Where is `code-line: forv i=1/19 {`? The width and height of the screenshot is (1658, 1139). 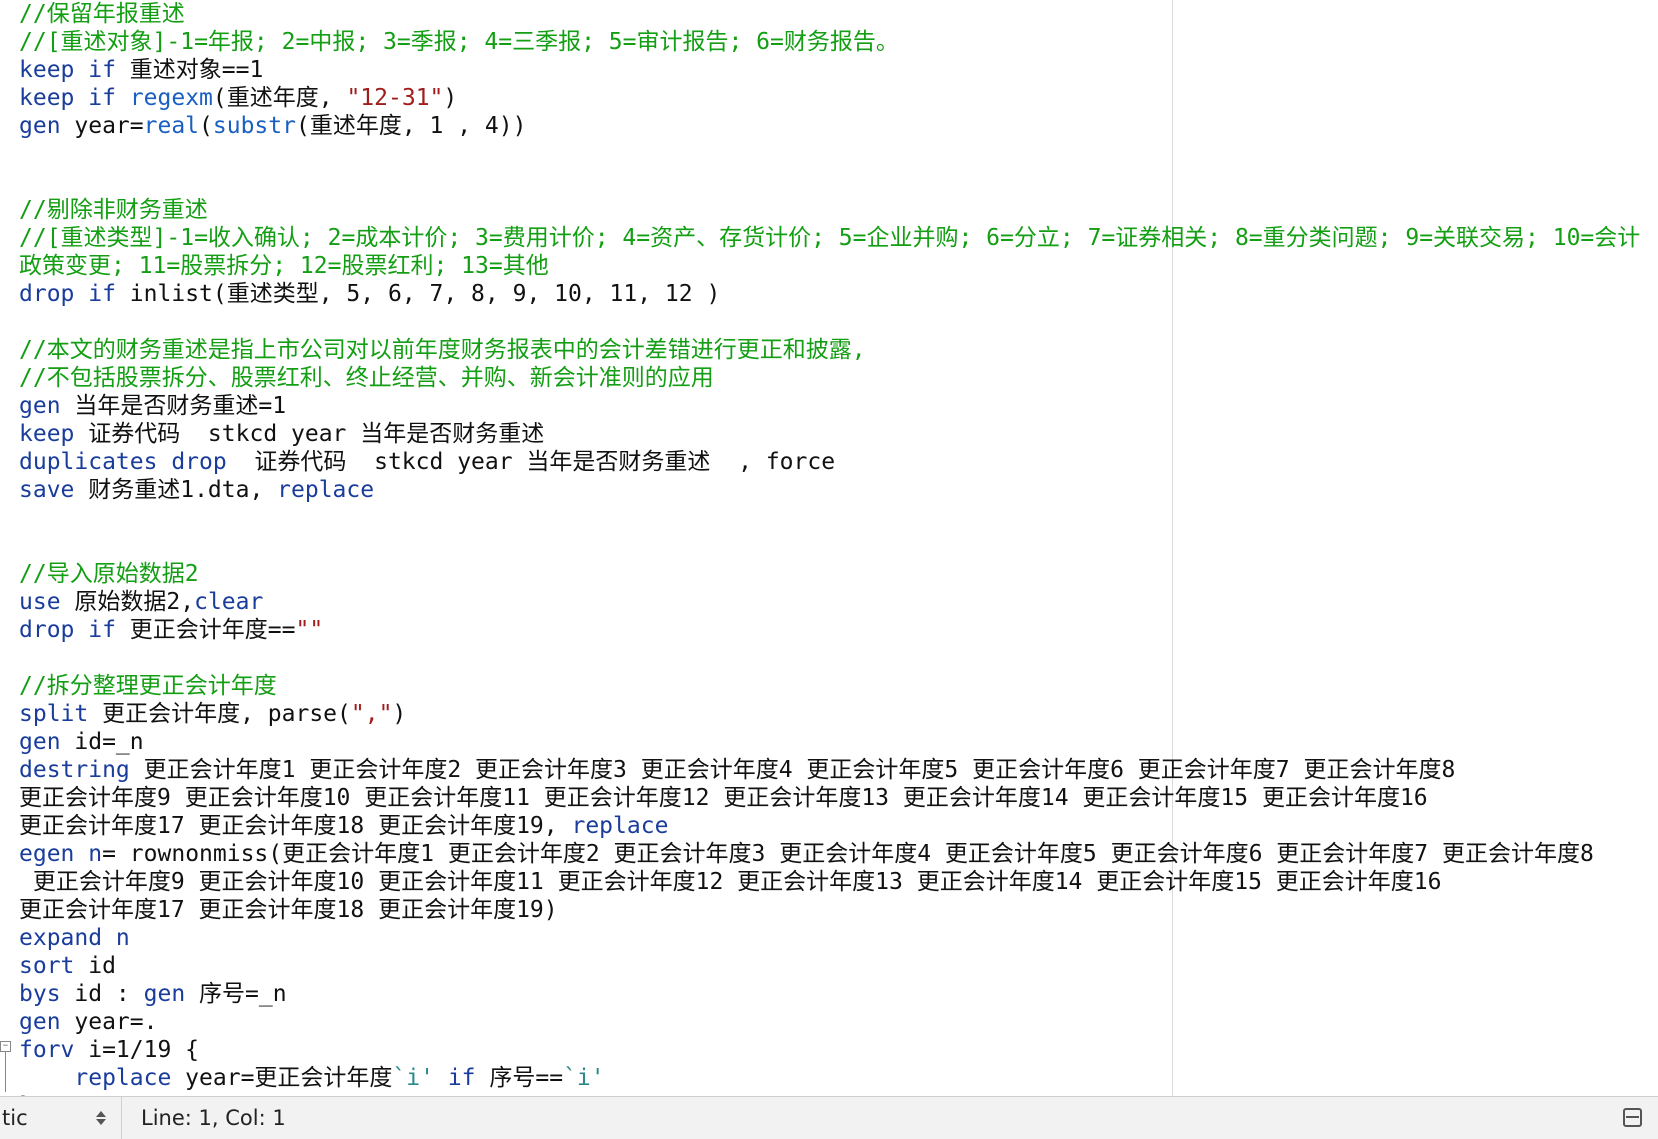 code-line: forv i=1/19 { is located at coordinates (829, 1050).